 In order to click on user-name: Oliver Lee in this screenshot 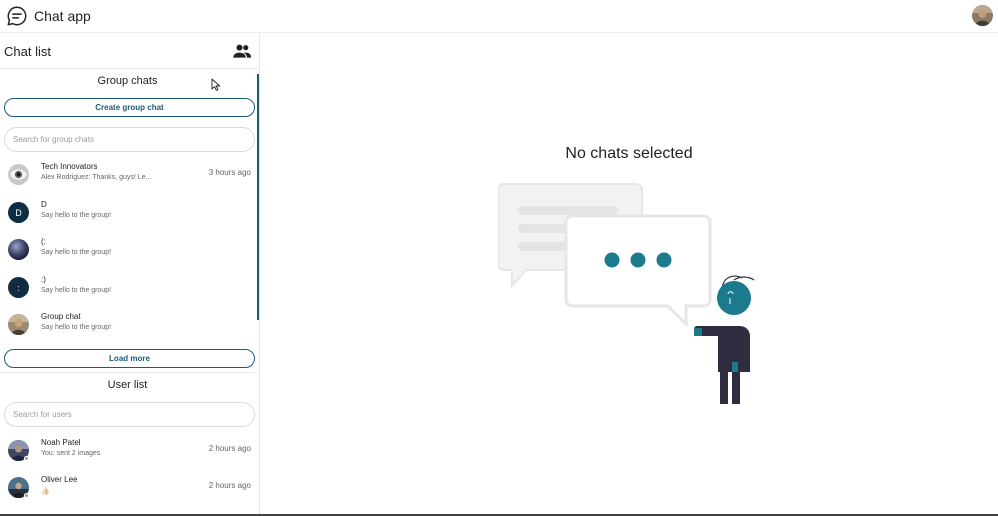, I will do `click(59, 479)`.